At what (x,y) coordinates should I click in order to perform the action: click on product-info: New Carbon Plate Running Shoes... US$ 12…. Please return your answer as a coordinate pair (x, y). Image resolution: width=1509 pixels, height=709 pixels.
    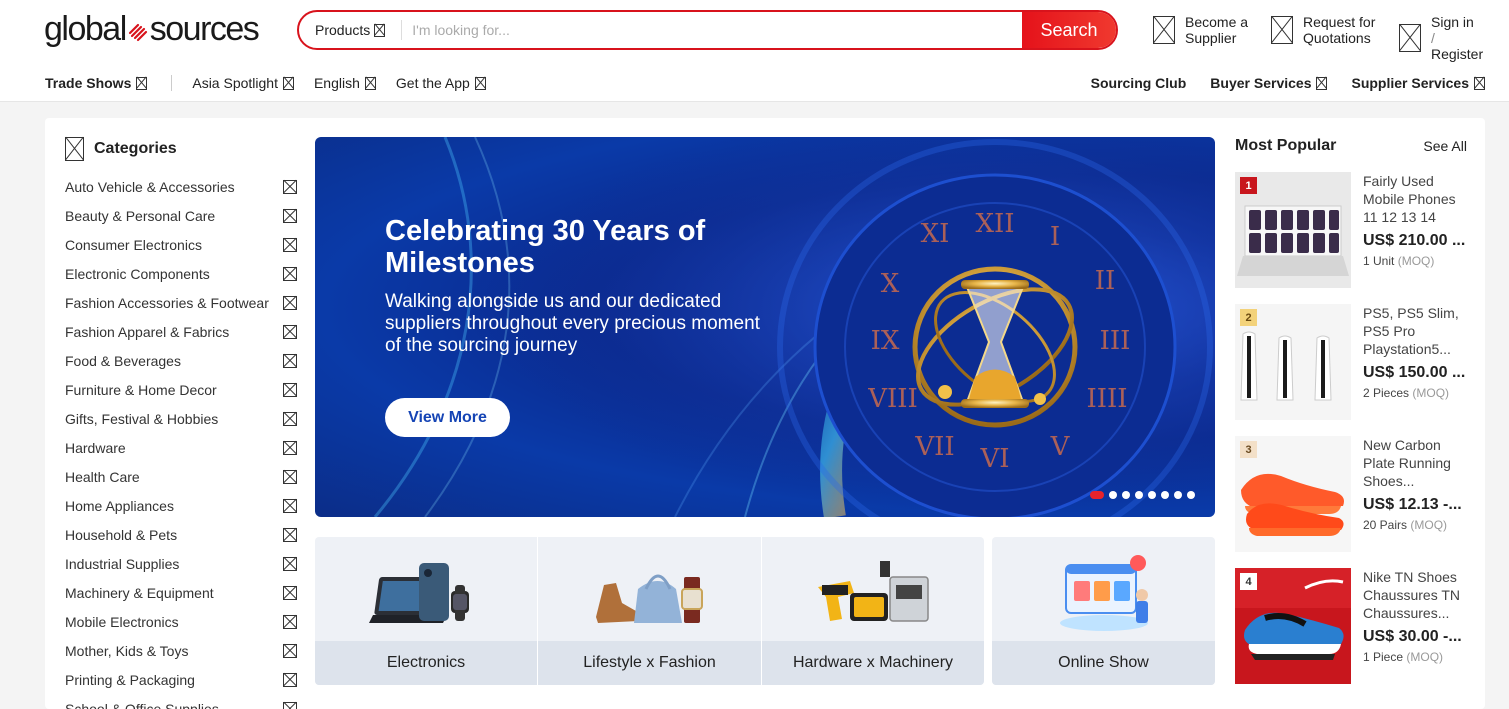
    Looking at the image, I should click on (1415, 484).